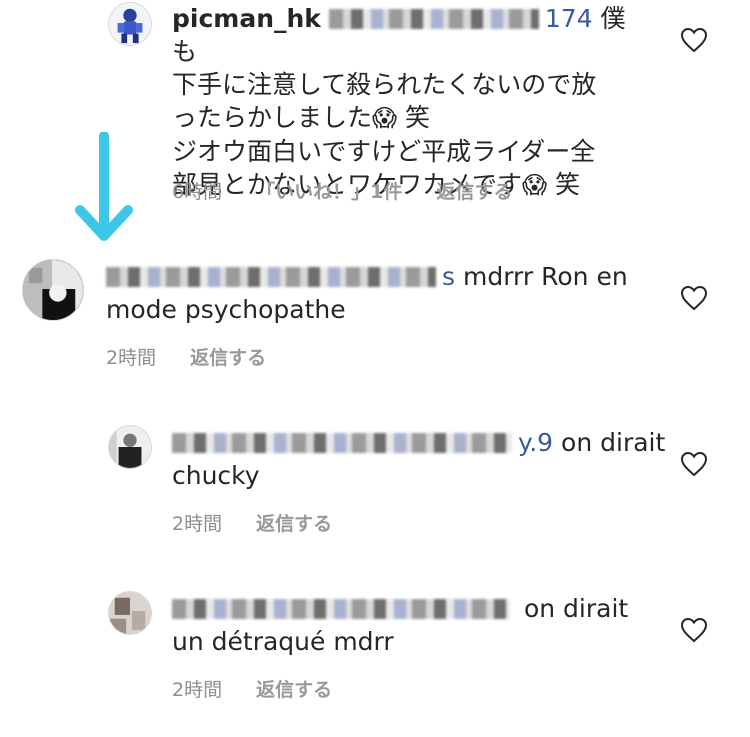  What do you see at coordinates (226, 309) in the screenshot?
I see `comment-line-2: mode psychopathe` at bounding box center [226, 309].